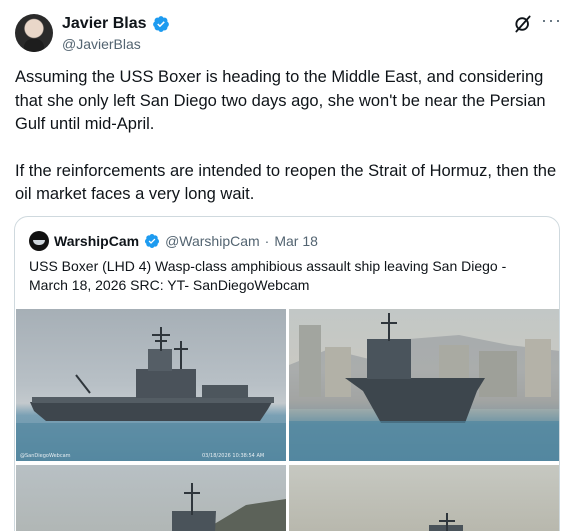  I want to click on ship-photo-1: @SanDiegoWebcam 03/18/2026 10:38:54 AM, so click(151, 385).